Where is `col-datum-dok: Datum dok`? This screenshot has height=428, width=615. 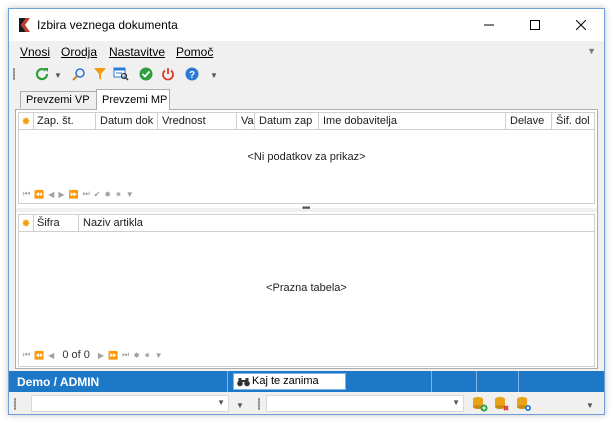 col-datum-dok: Datum dok is located at coordinates (127, 121).